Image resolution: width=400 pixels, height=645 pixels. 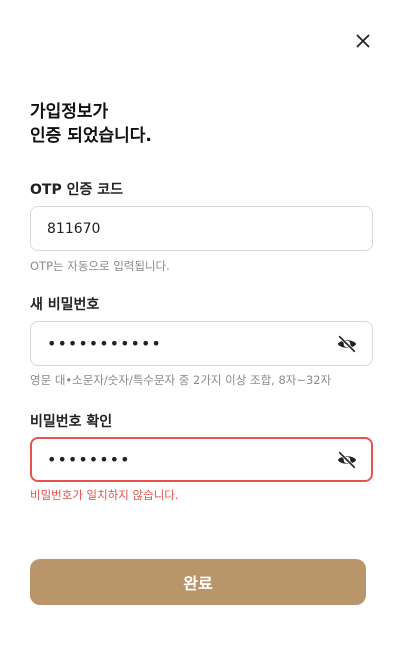 What do you see at coordinates (198, 582) in the screenshot?
I see `complete-button: 완료` at bounding box center [198, 582].